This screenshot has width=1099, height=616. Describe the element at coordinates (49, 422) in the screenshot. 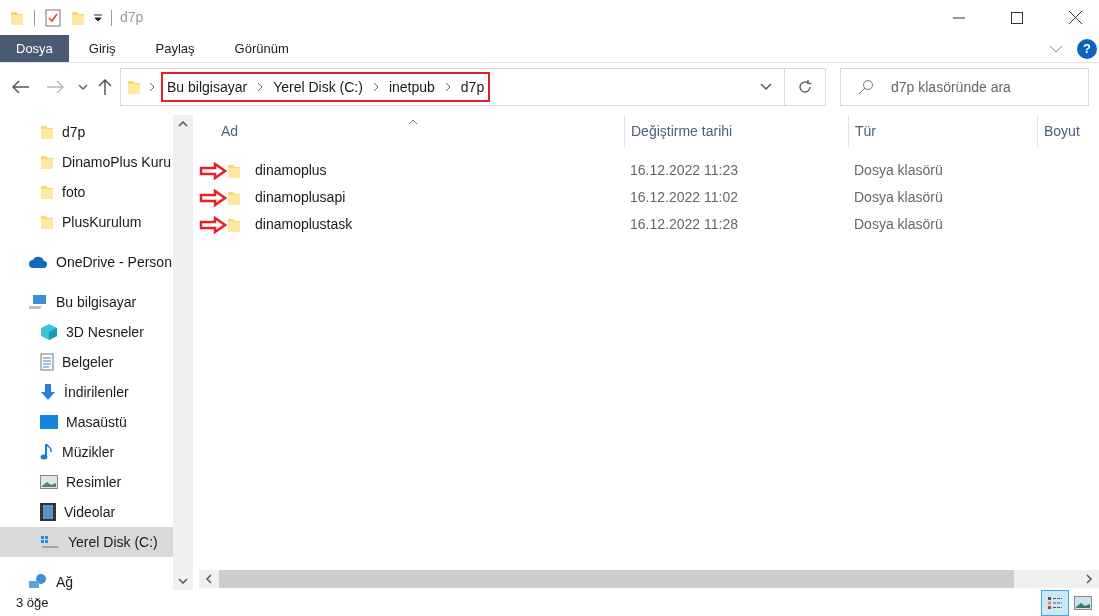

I see `desktop-icon` at that location.